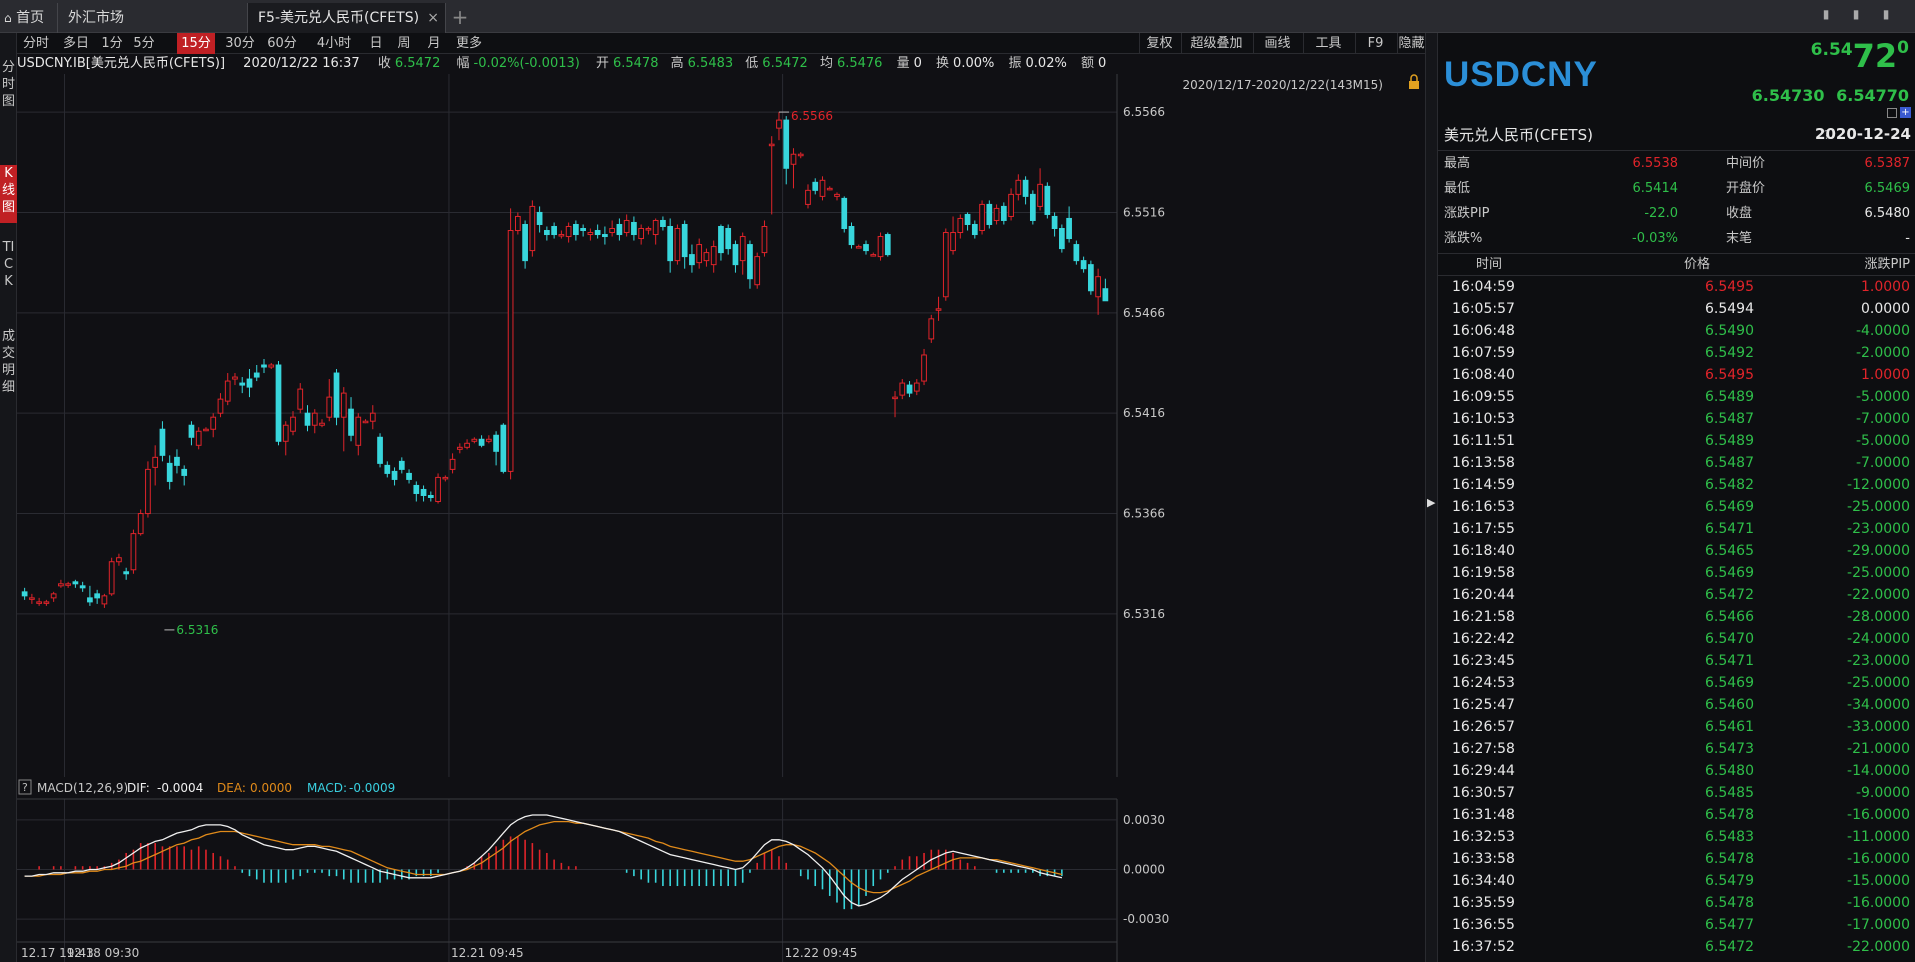 The image size is (1915, 962). What do you see at coordinates (8, 18) in the screenshot?
I see `home-icon: ⌂` at bounding box center [8, 18].